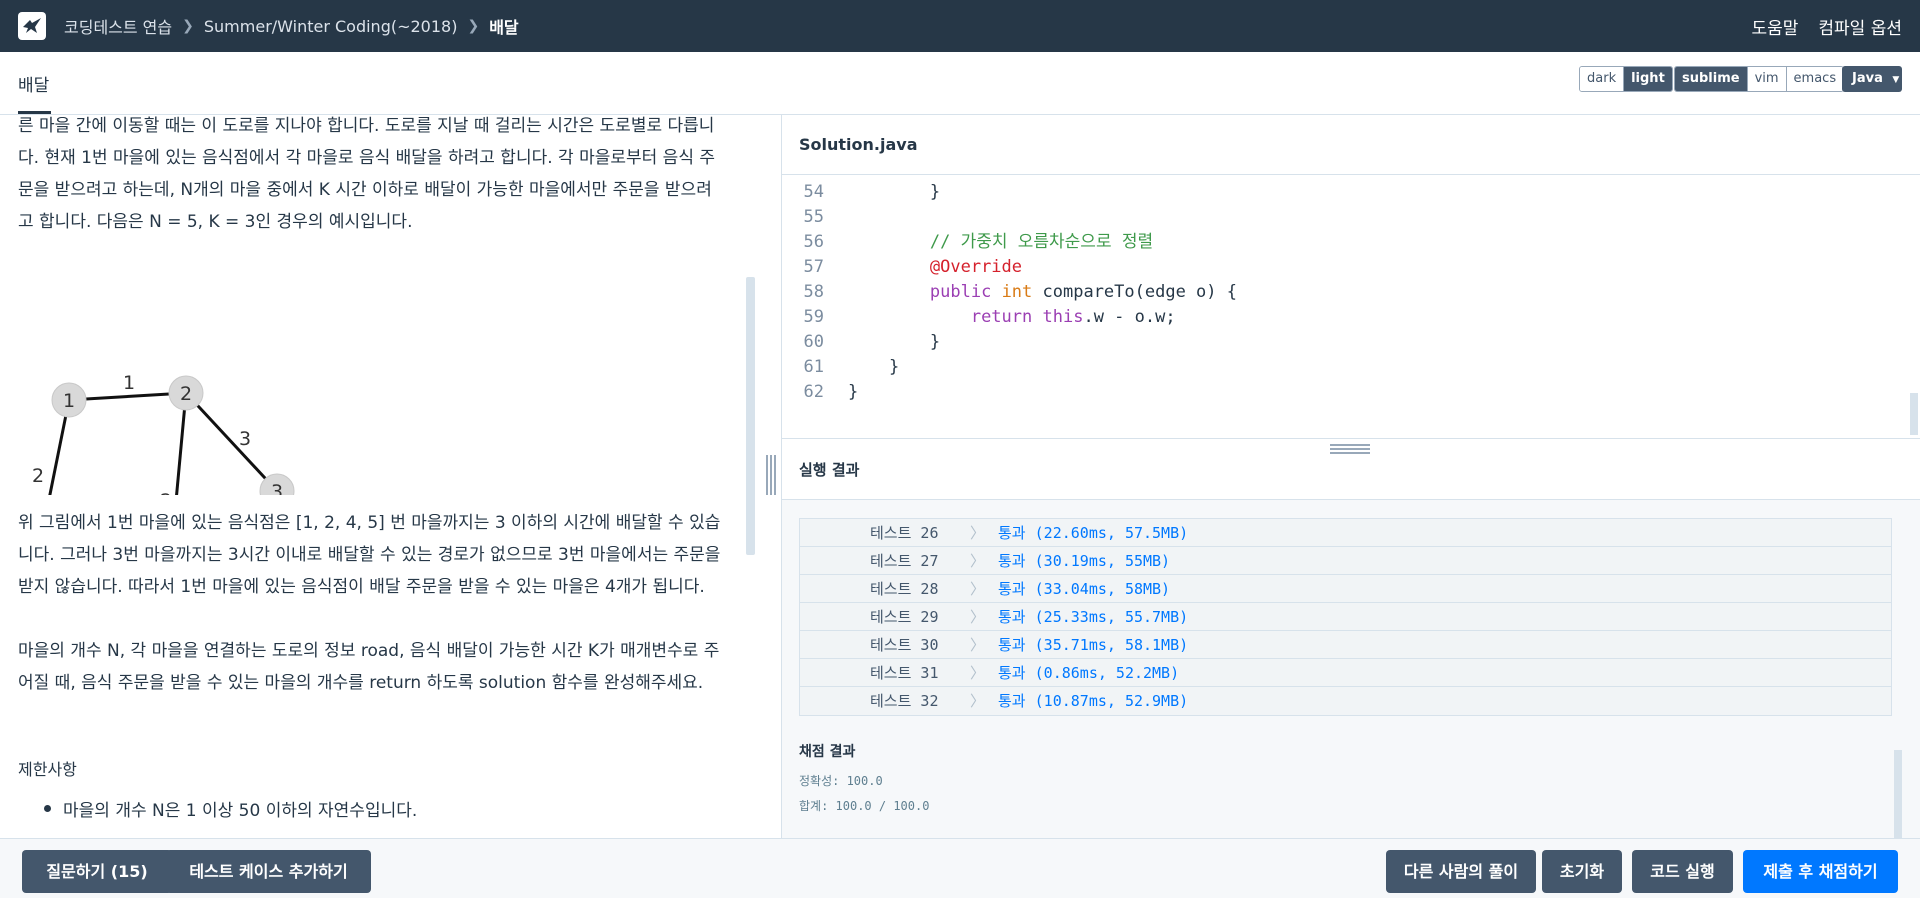 Image resolution: width=1920 pixels, height=898 pixels. What do you see at coordinates (904, 617) in the screenshot?
I see `test-name: 테스트 29` at bounding box center [904, 617].